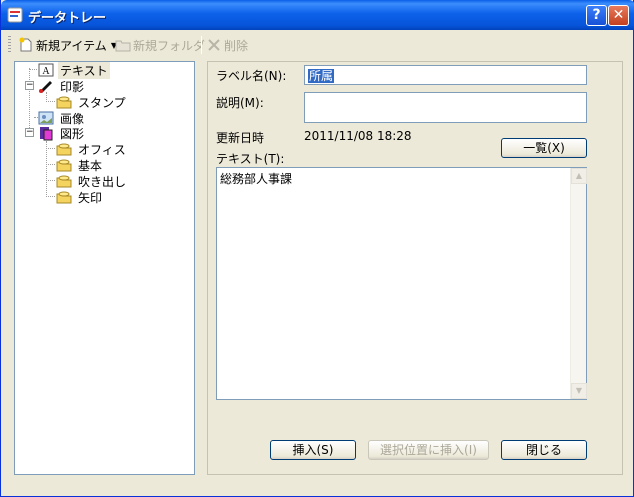  What do you see at coordinates (251, 76) in the screenshot?
I see `label-name-label: ラベル名(N):` at bounding box center [251, 76].